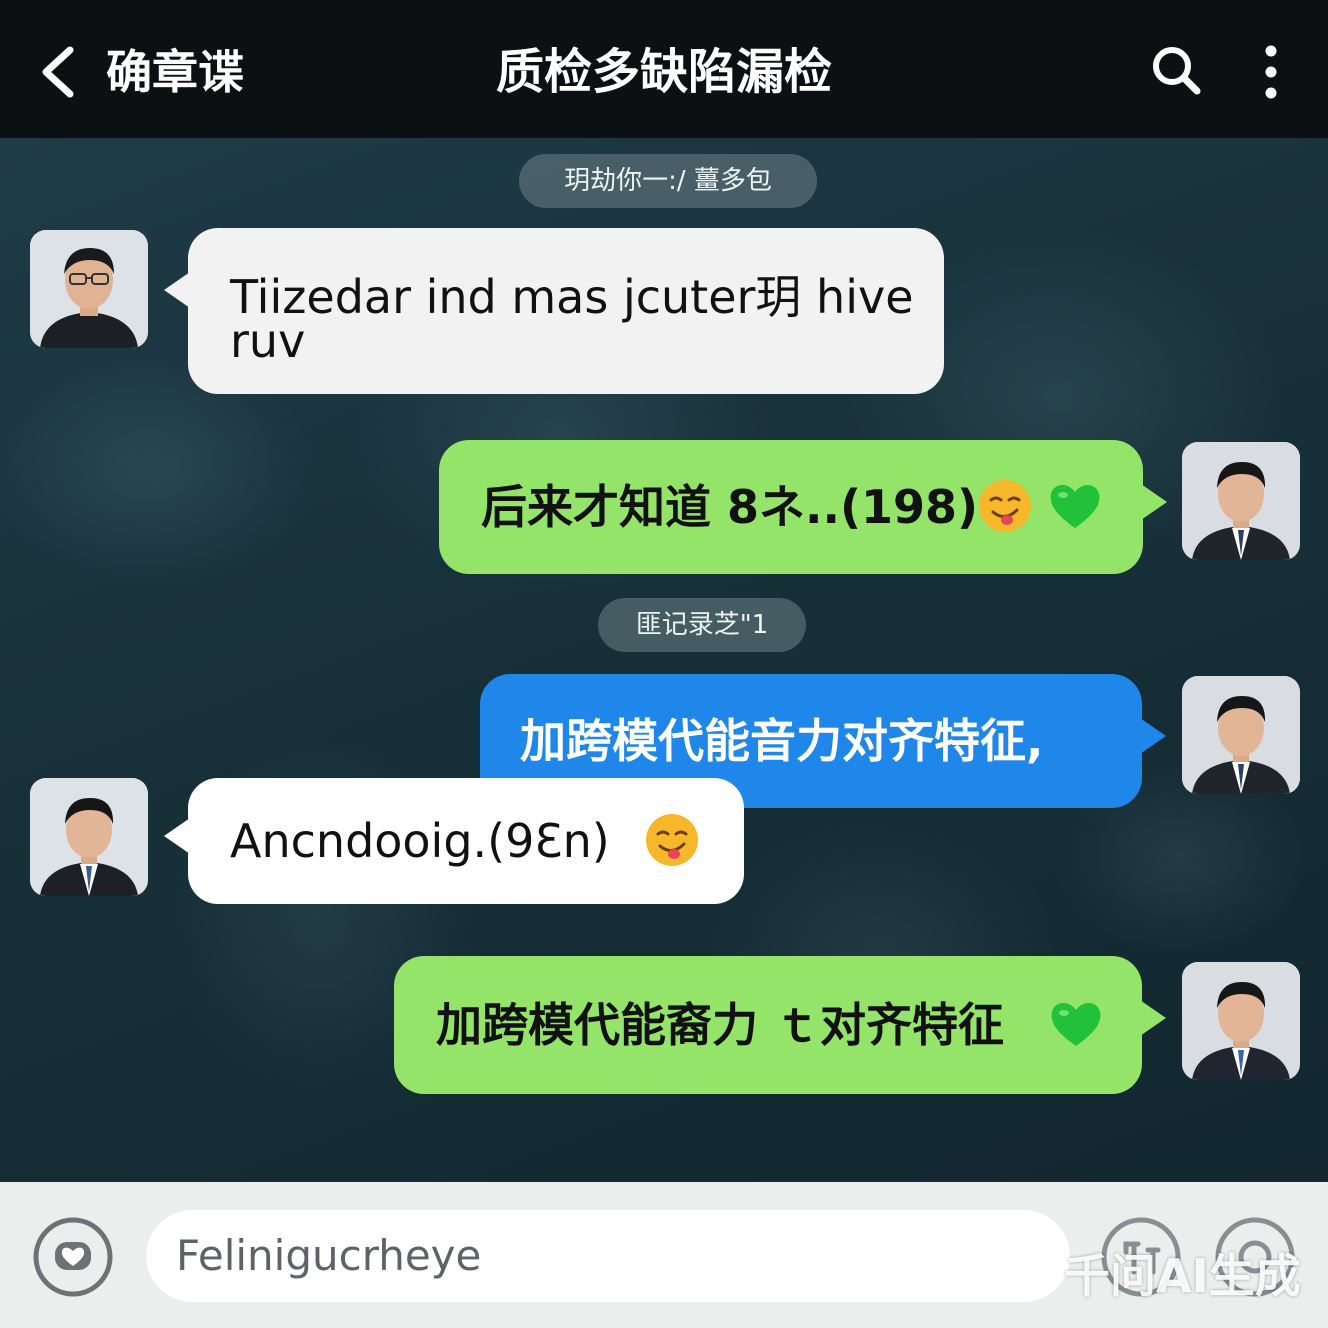  I want to click on outgoing-message-bubble: 加跨模代能裔力 ｔ对齐特征, so click(780, 1025).